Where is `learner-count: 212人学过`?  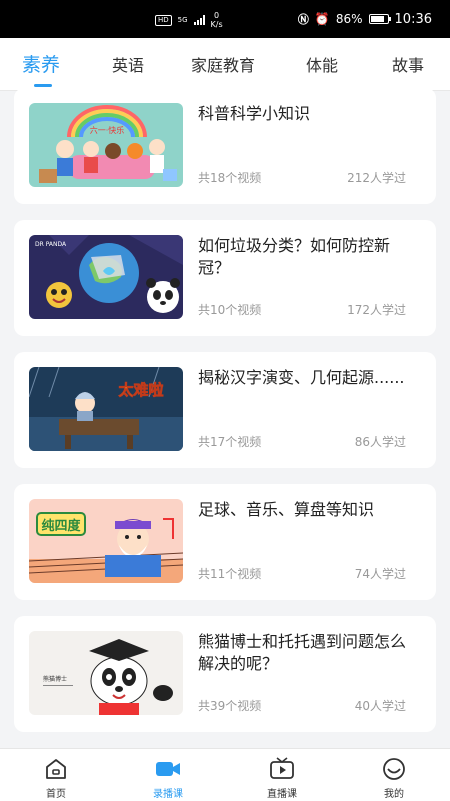 learner-count: 212人学过 is located at coordinates (376, 178).